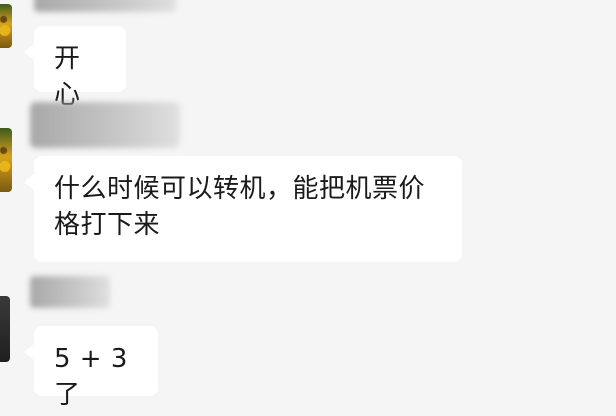 The width and height of the screenshot is (616, 416). Describe the element at coordinates (67, 77) in the screenshot. I see `message-text: 开心` at that location.